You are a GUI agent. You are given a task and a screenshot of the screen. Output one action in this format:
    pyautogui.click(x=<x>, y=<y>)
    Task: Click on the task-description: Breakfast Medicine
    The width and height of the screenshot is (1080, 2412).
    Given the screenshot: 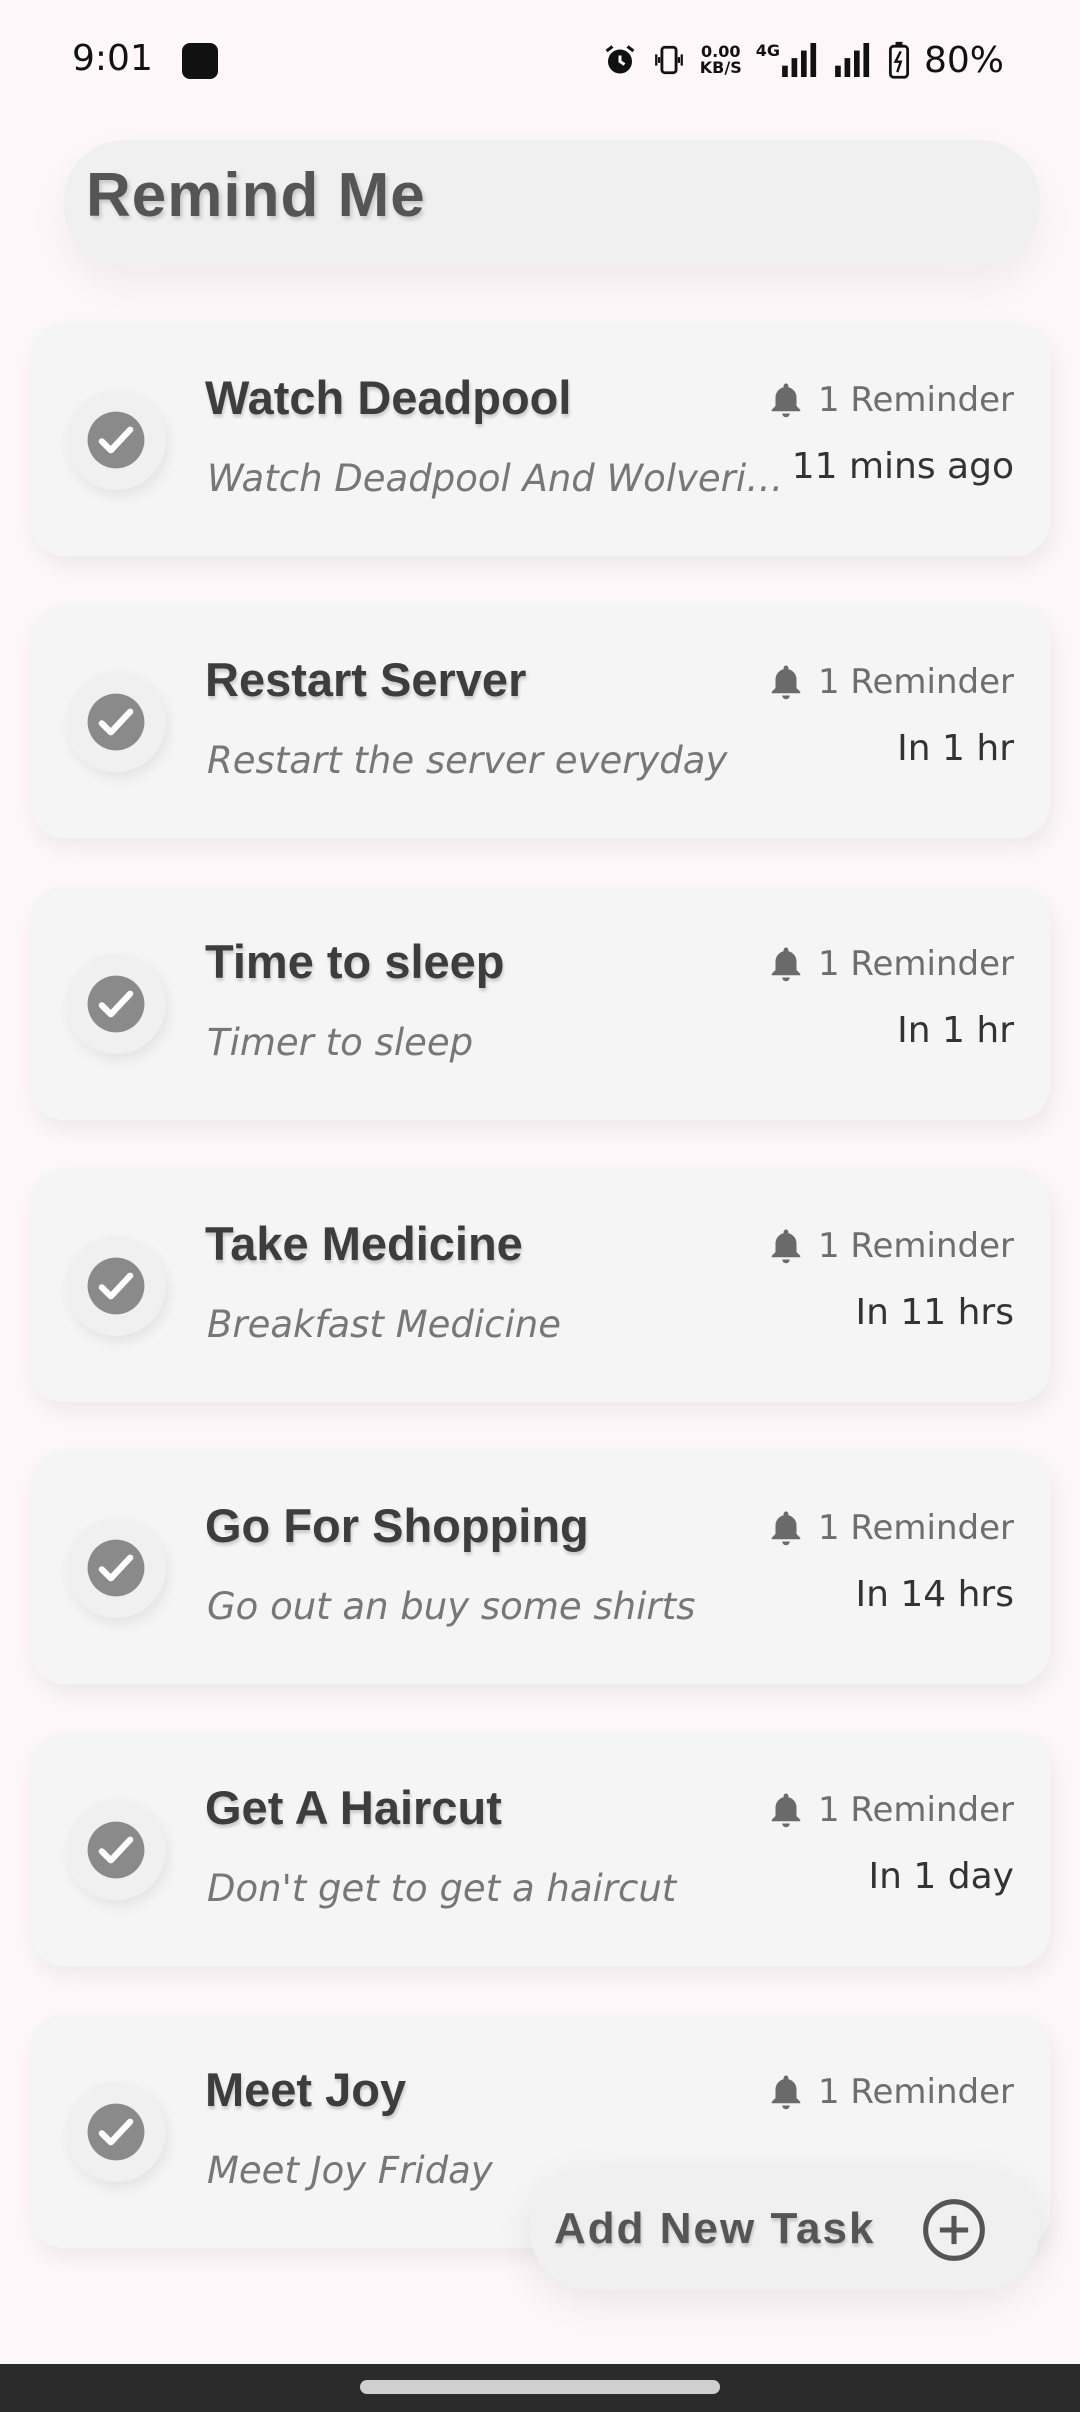 What is the action you would take?
    pyautogui.click(x=384, y=1324)
    